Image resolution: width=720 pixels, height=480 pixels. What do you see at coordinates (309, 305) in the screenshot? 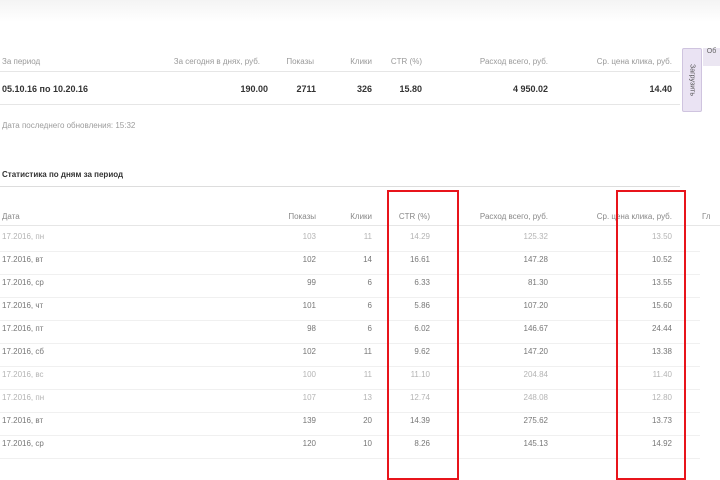
I see `cell-shows: 101` at bounding box center [309, 305].